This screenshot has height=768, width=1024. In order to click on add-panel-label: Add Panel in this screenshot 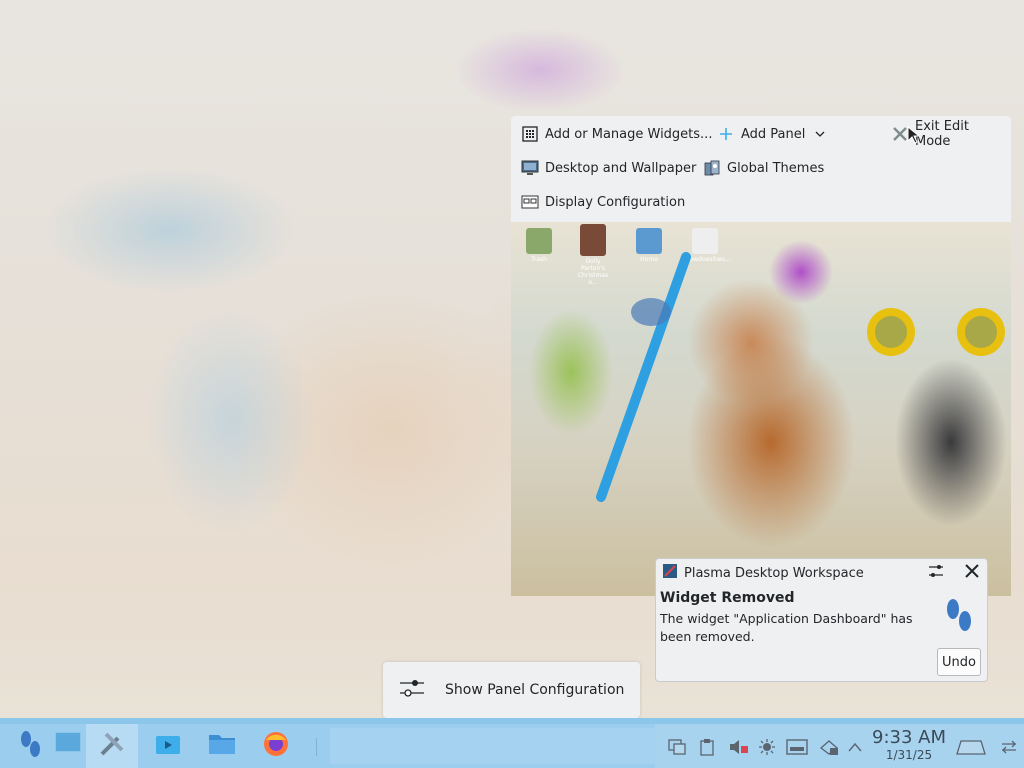, I will do `click(773, 134)`.